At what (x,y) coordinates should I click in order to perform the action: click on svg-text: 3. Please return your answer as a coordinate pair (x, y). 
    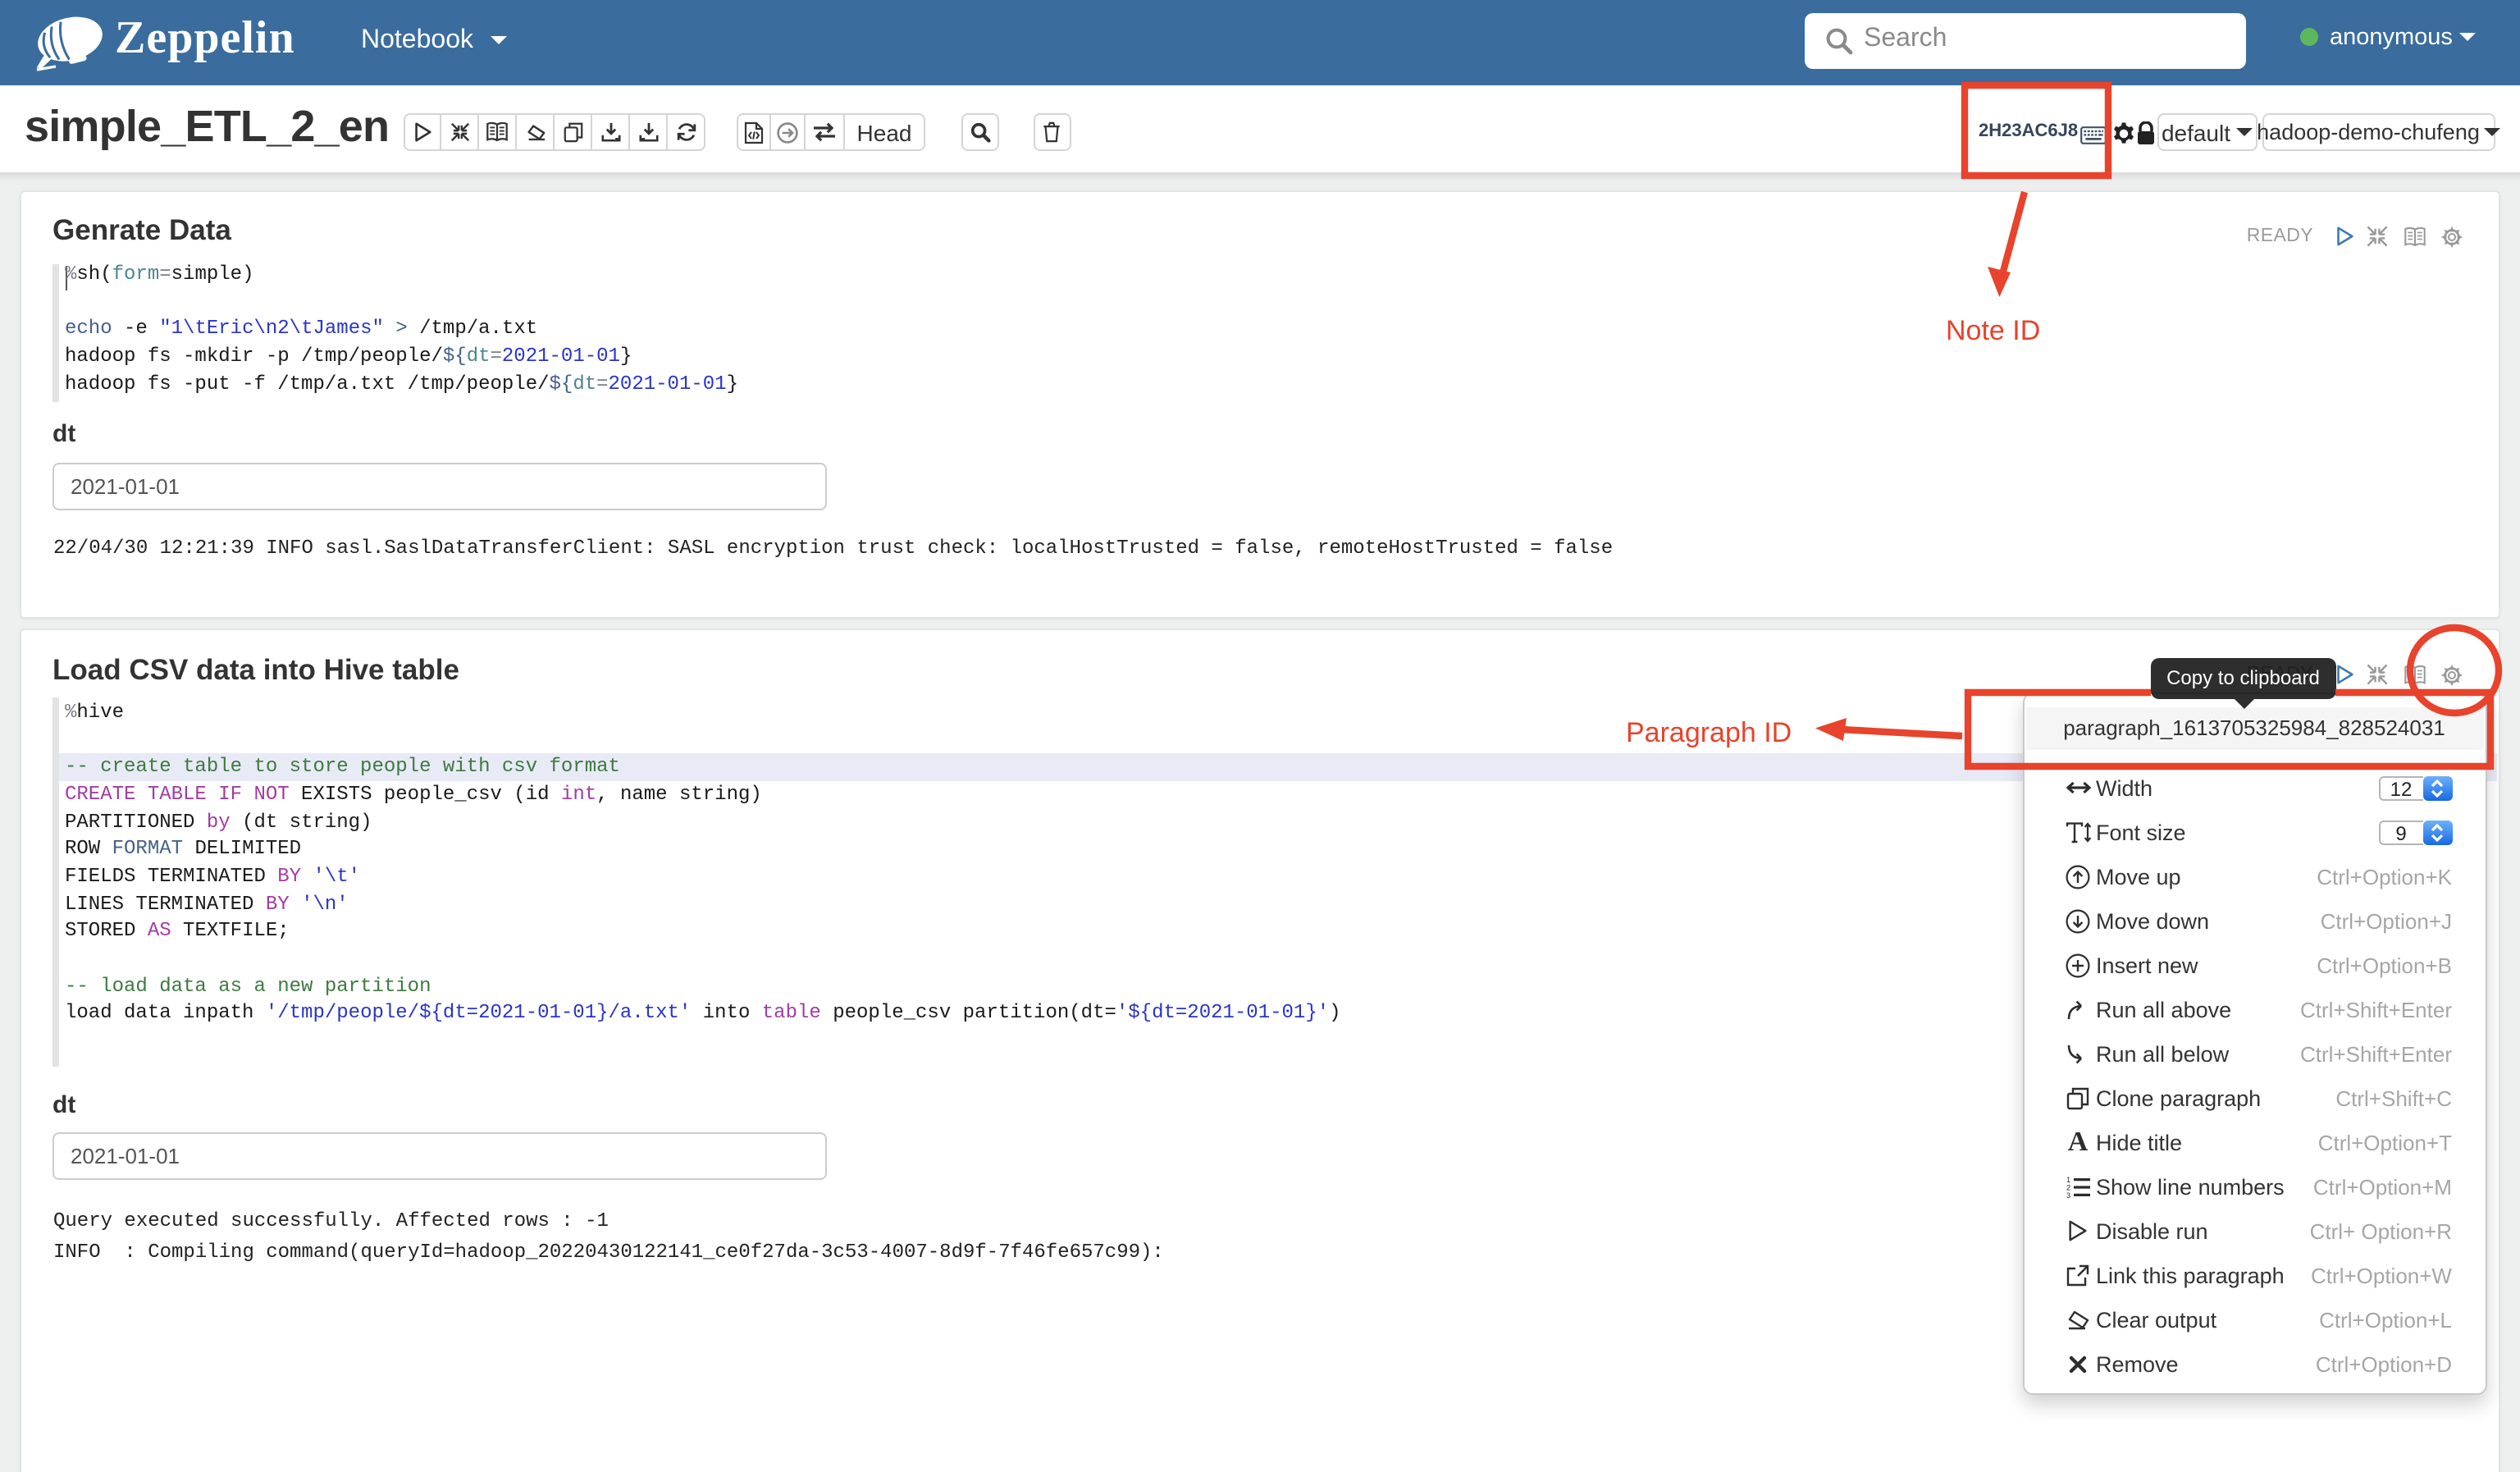
    Looking at the image, I should click on (2068, 1194).